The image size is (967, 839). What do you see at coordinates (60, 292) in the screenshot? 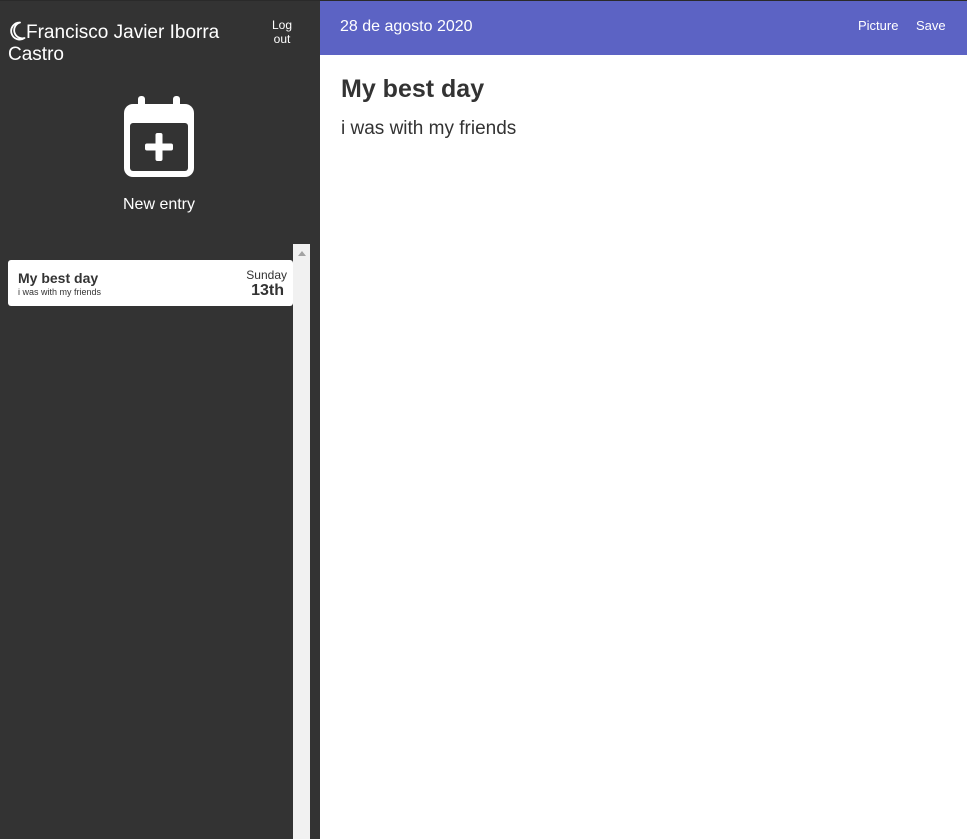
I see `entry-snippet: i was with my friends` at bounding box center [60, 292].